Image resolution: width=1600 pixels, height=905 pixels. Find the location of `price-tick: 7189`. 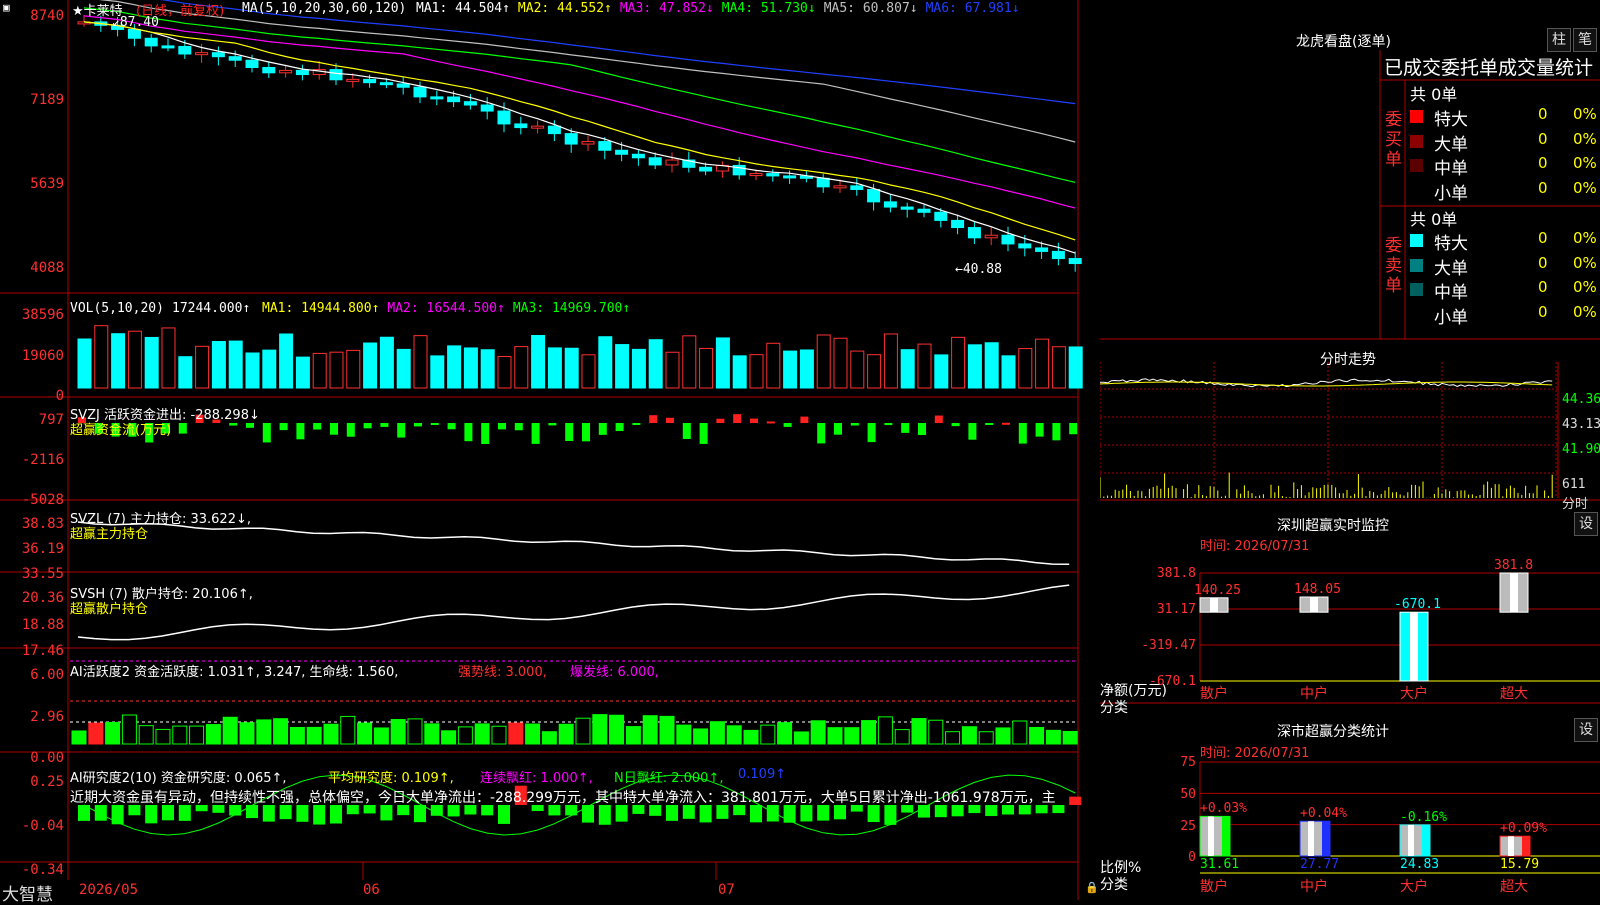

price-tick: 7189 is located at coordinates (47, 100).